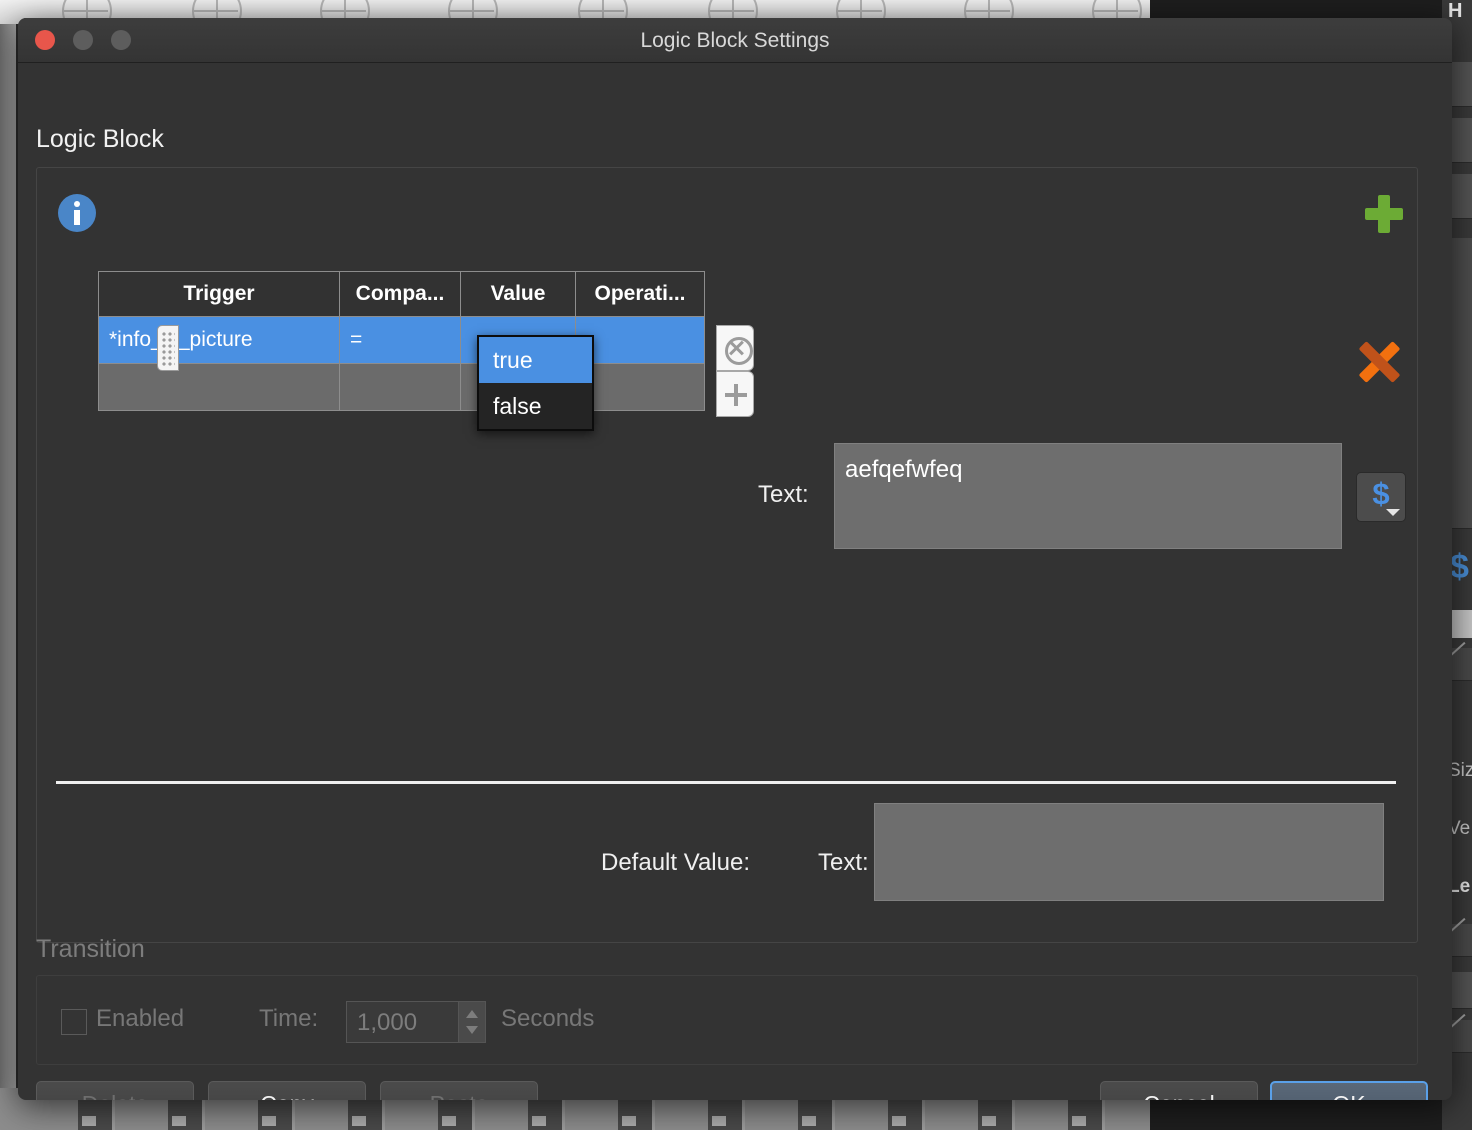 The image size is (1472, 1130). What do you see at coordinates (1393, 512) in the screenshot?
I see `chevron-down-icon` at bounding box center [1393, 512].